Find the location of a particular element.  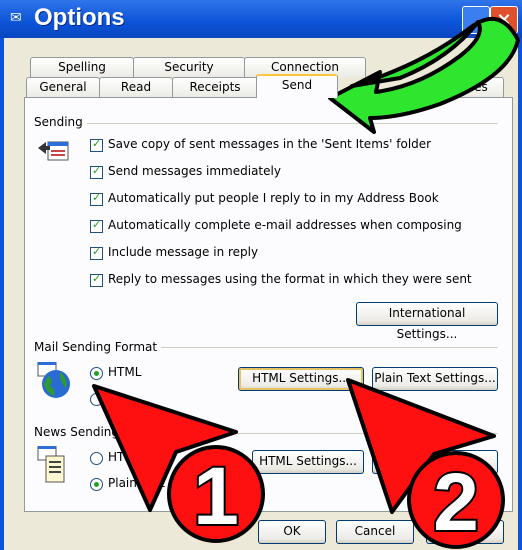

title-bar: ✉ Options × is located at coordinates (261, 19).